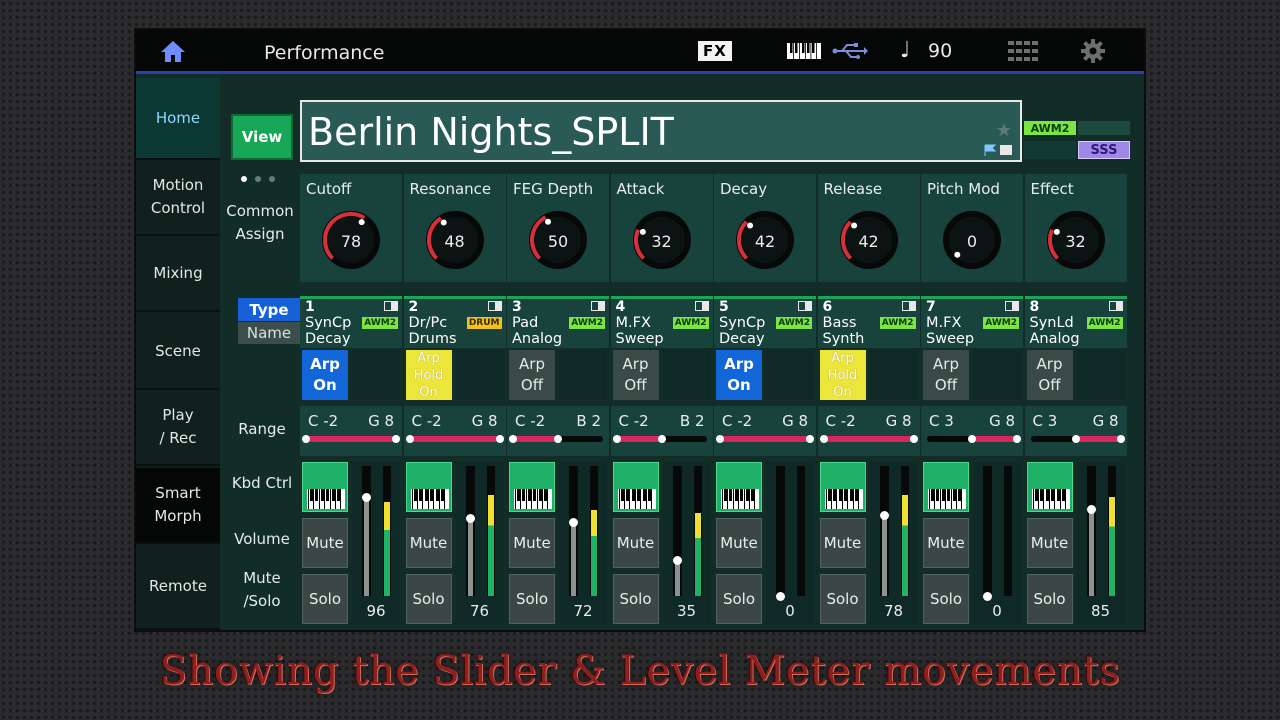 Image resolution: width=1280 pixels, height=720 pixels. What do you see at coordinates (178, 506) in the screenshot?
I see `sidebar-item-smart-morph: Smart Morph` at bounding box center [178, 506].